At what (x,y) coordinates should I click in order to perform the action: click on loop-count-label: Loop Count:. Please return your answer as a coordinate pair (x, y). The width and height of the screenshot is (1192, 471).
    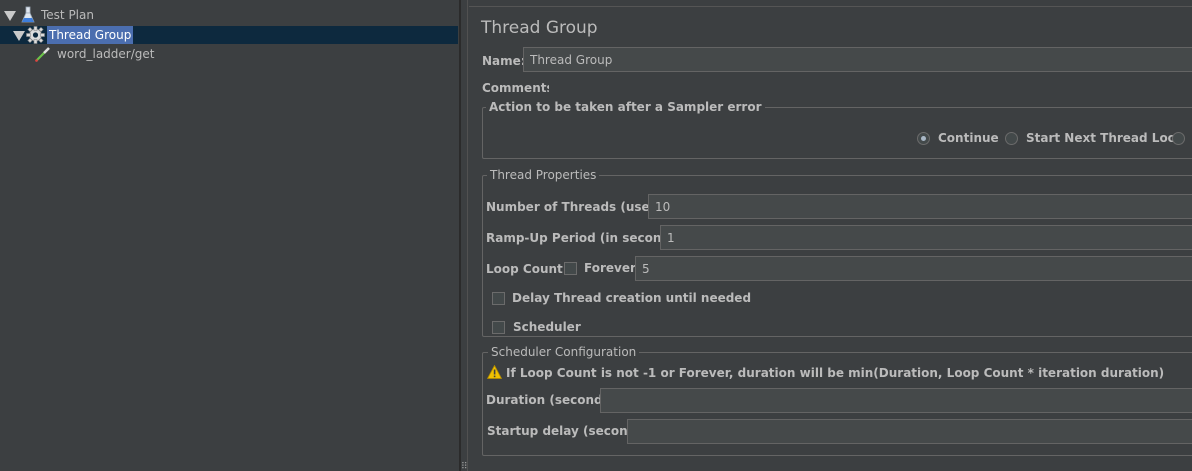
    Looking at the image, I should click on (527, 269).